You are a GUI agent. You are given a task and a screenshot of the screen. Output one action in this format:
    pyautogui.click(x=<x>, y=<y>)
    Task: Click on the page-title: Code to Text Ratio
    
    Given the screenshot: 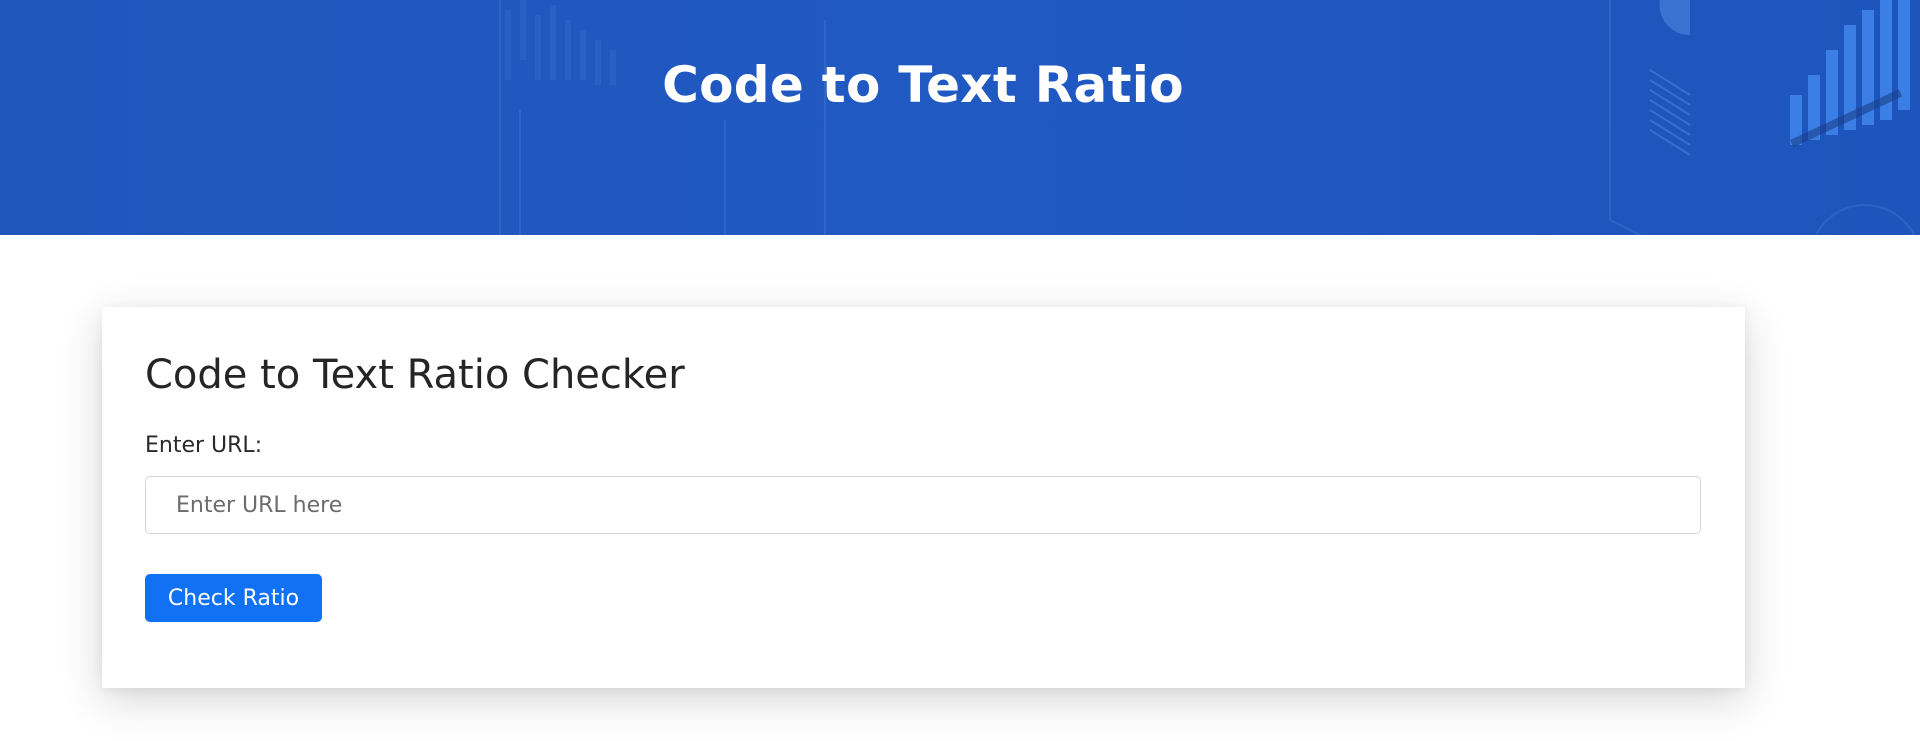 What is the action you would take?
    pyautogui.click(x=923, y=85)
    